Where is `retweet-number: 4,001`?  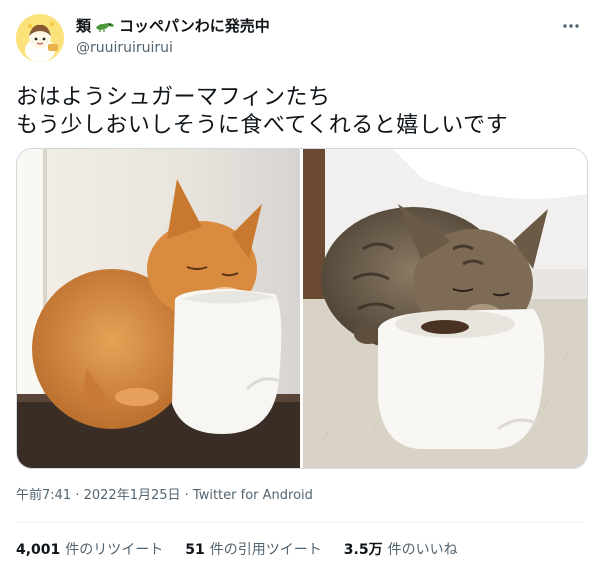
retweet-number: 4,001 is located at coordinates (38, 550).